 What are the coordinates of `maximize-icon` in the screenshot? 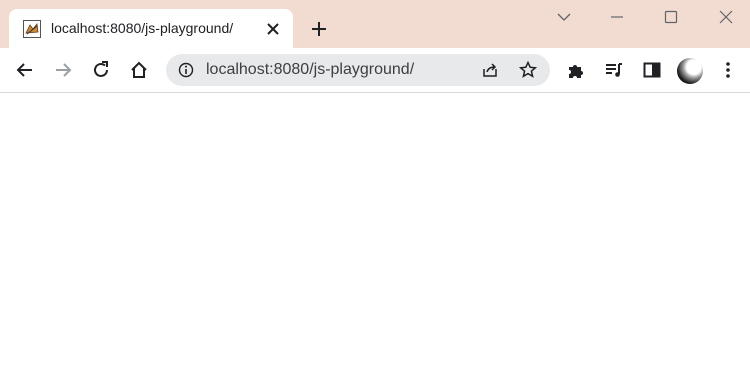 It's located at (671, 17).